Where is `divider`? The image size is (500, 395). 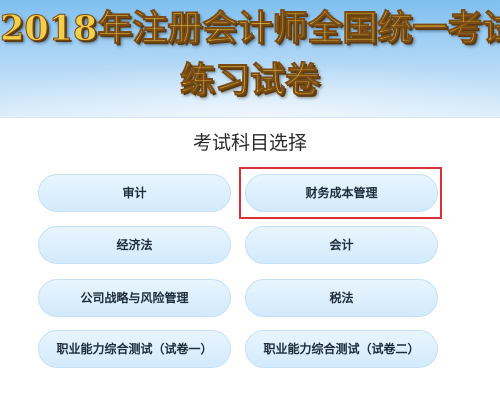
divider is located at coordinates (250, 117).